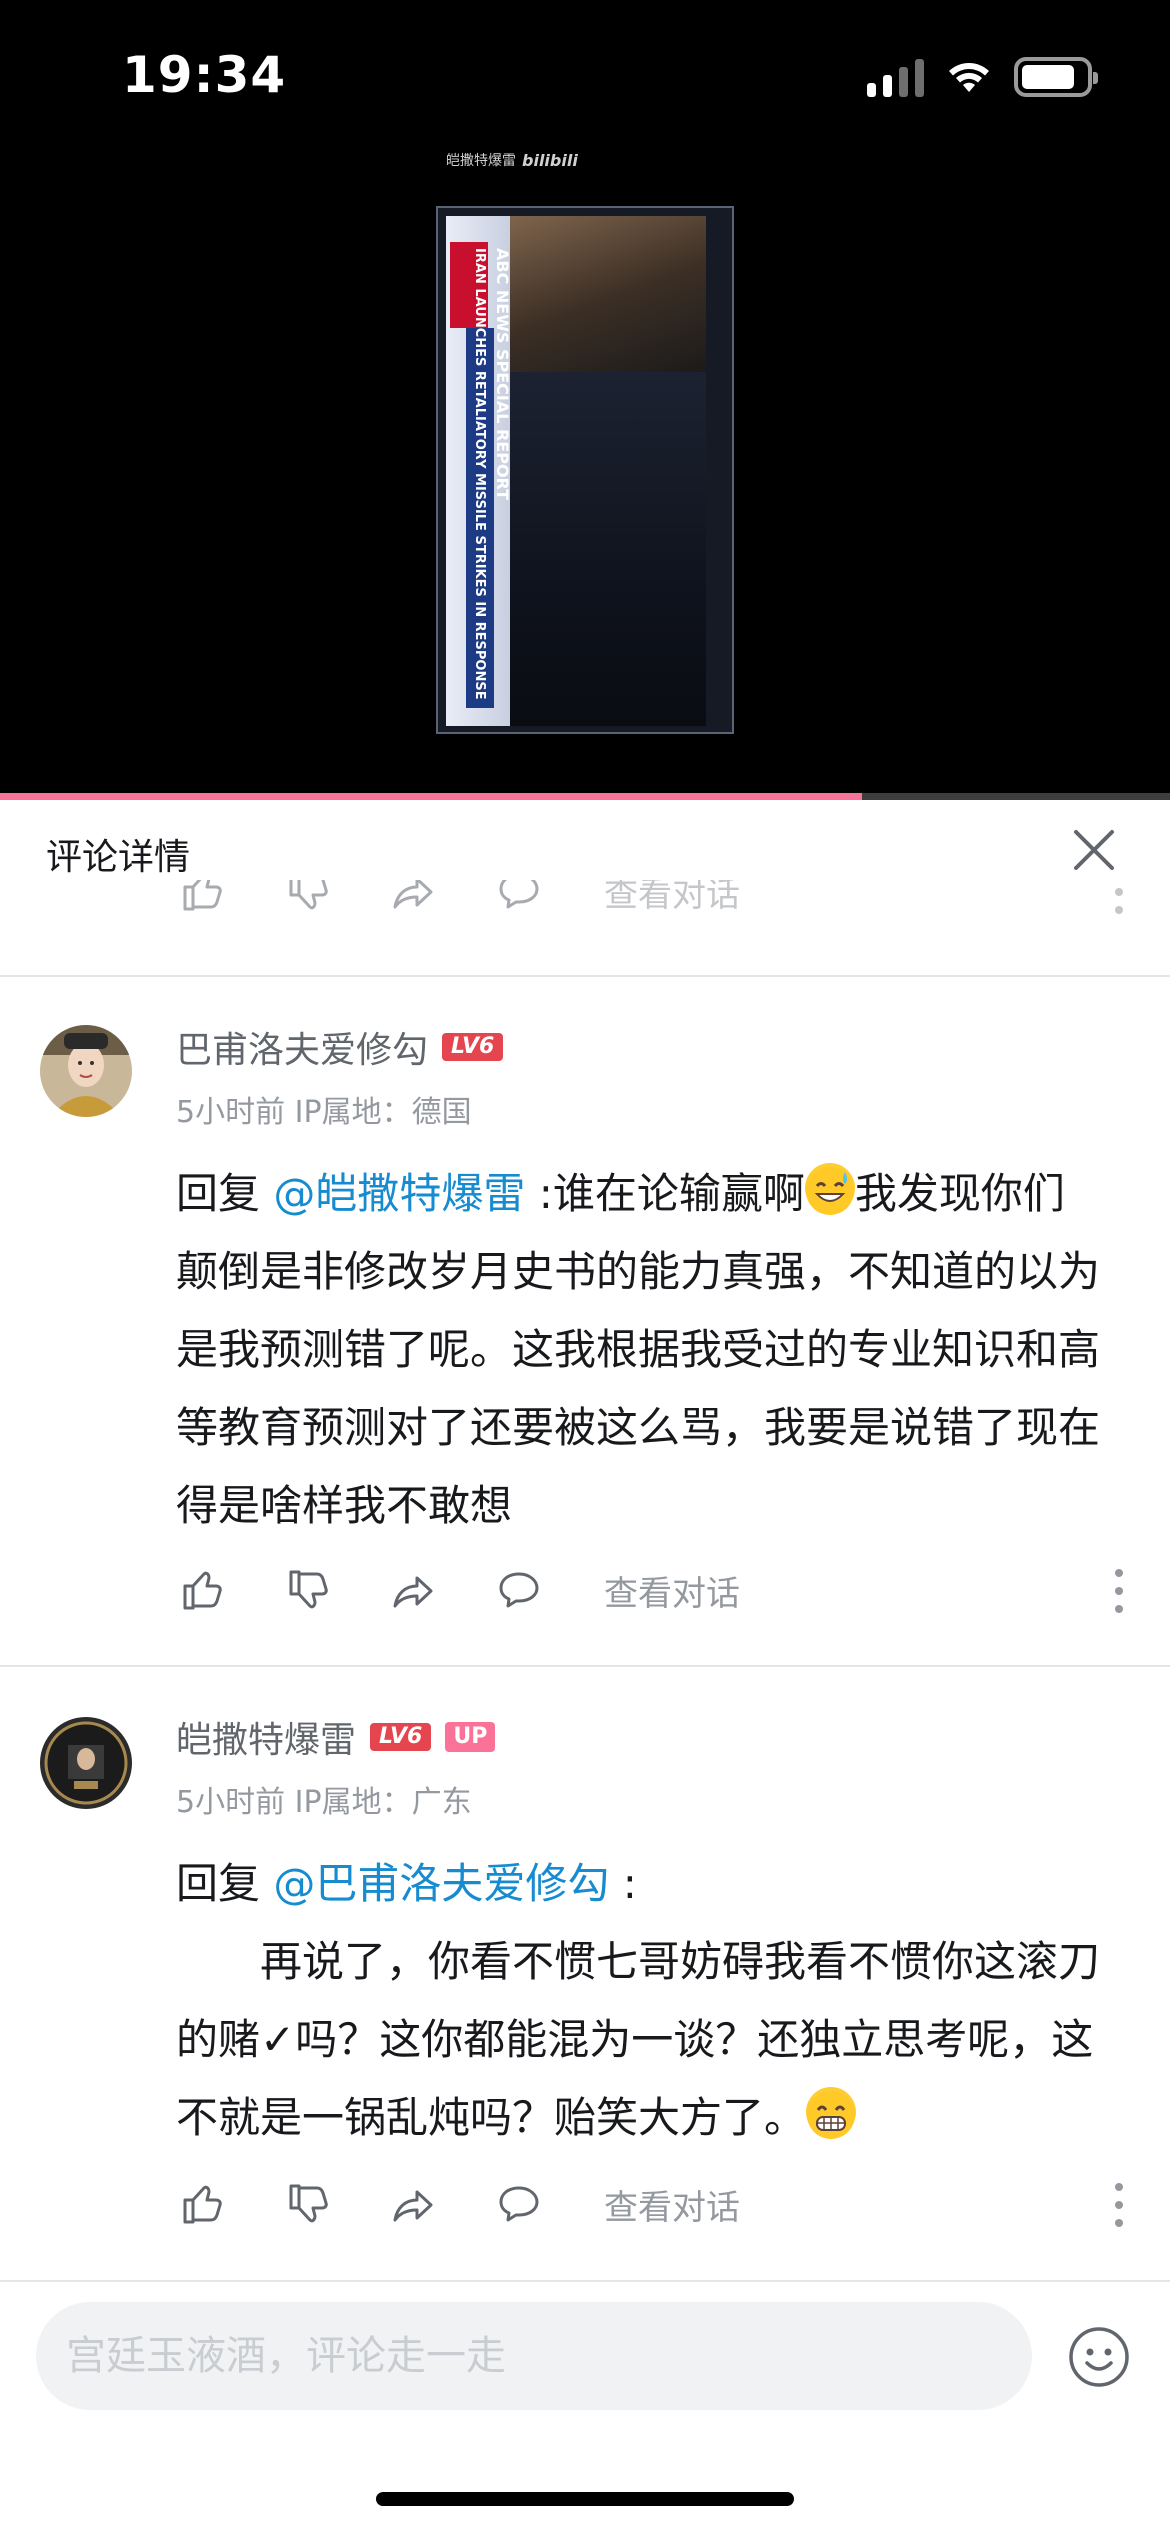 This screenshot has width=1170, height=2532. What do you see at coordinates (266, 1737) in the screenshot?
I see `username: 皑撒特爆雷` at bounding box center [266, 1737].